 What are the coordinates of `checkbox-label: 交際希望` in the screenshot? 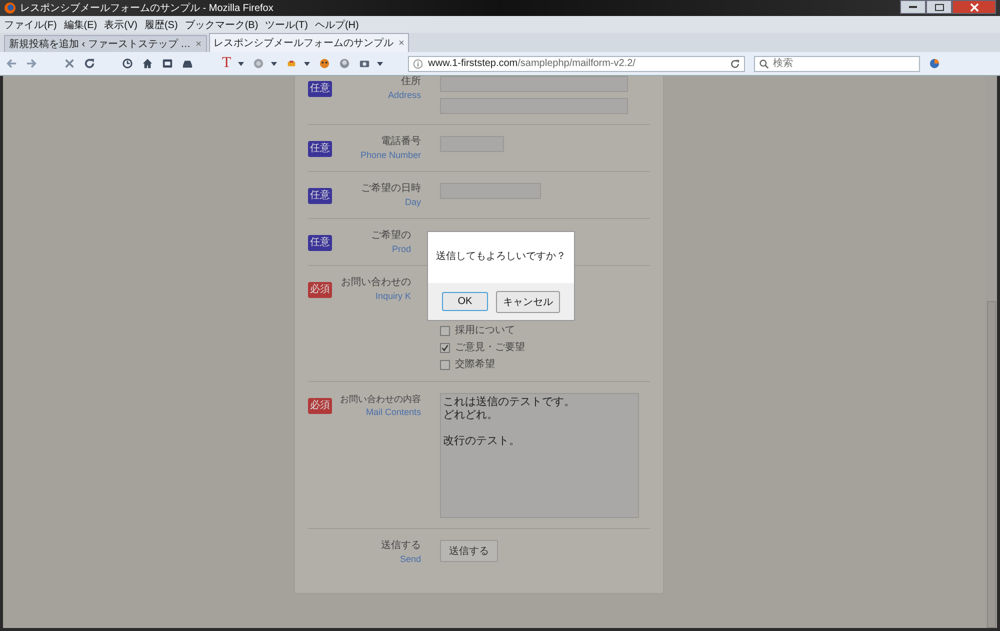 It's located at (475, 365).